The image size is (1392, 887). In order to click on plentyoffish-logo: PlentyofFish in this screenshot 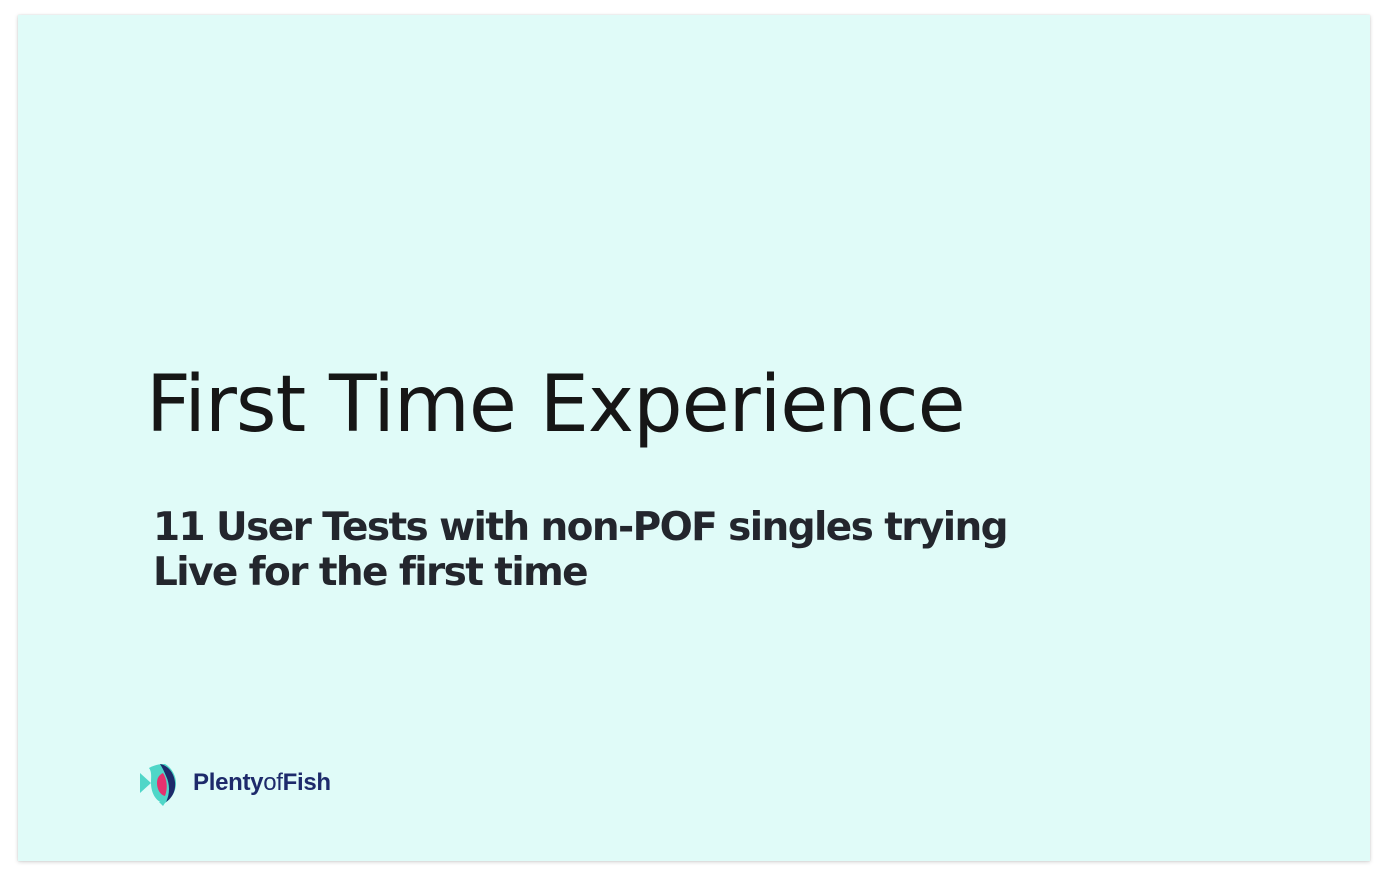, I will do `click(235, 783)`.